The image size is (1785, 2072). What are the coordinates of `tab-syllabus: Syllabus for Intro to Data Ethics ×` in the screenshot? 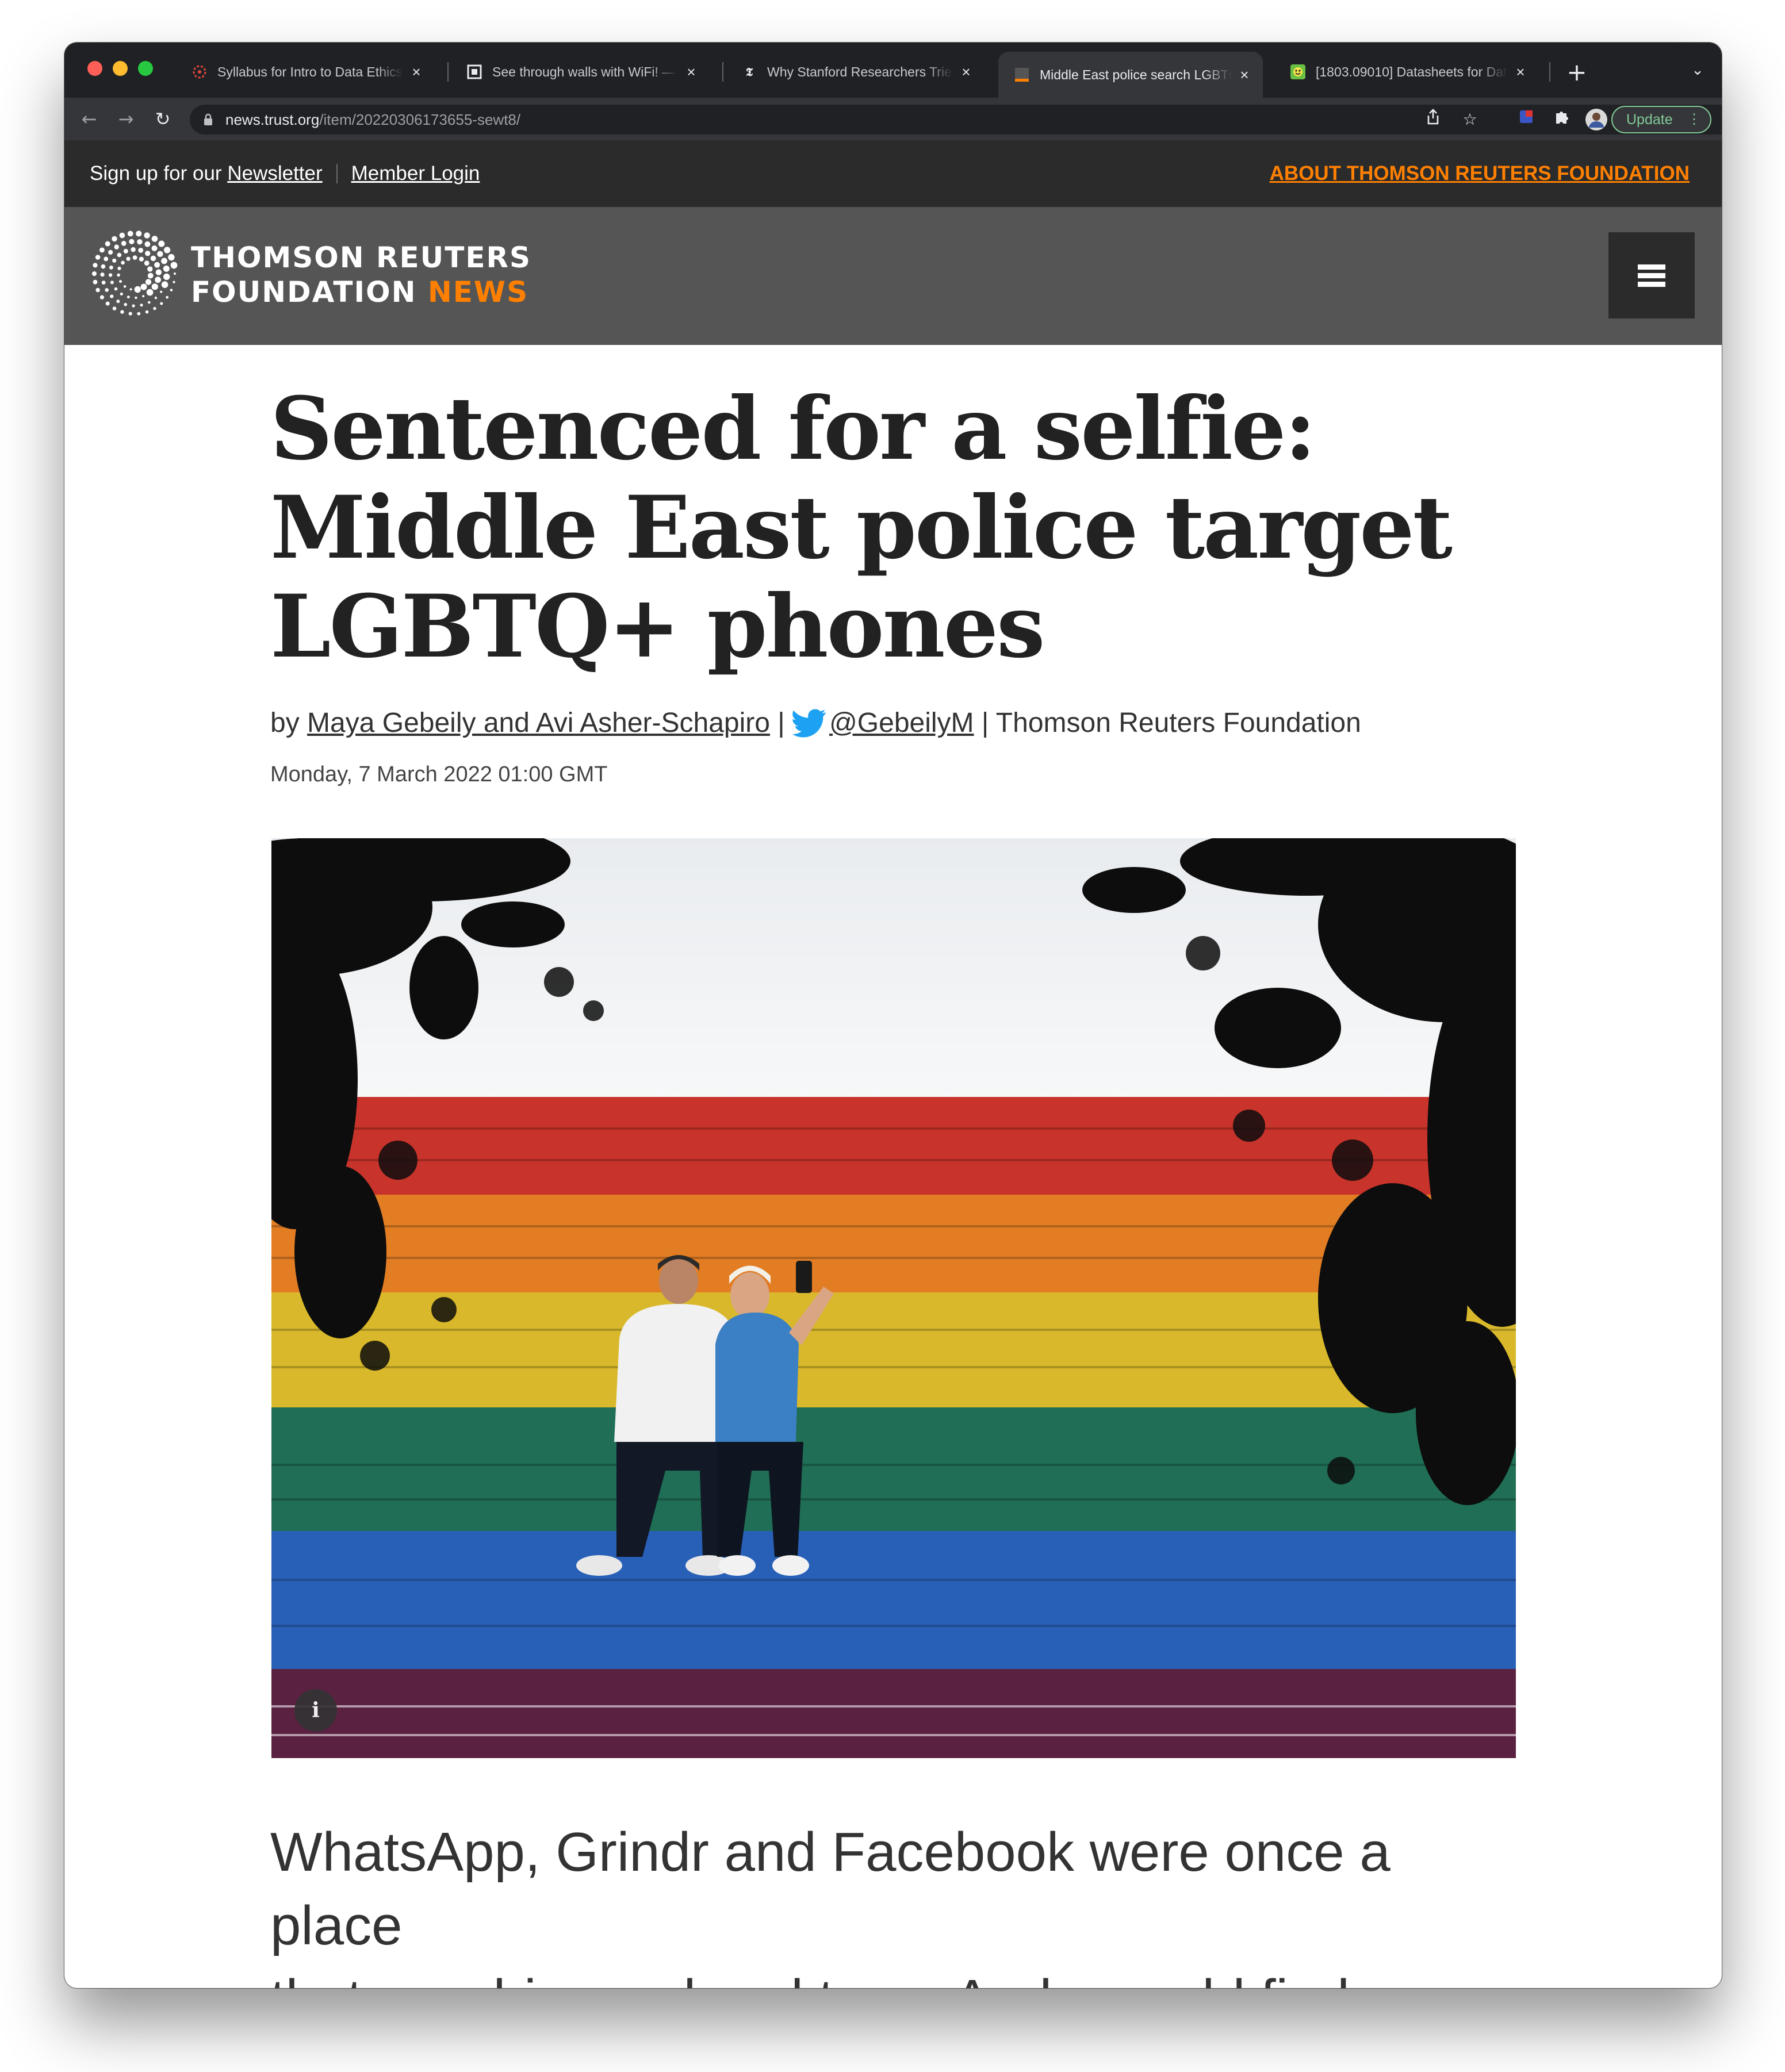 It's located at (305, 72).